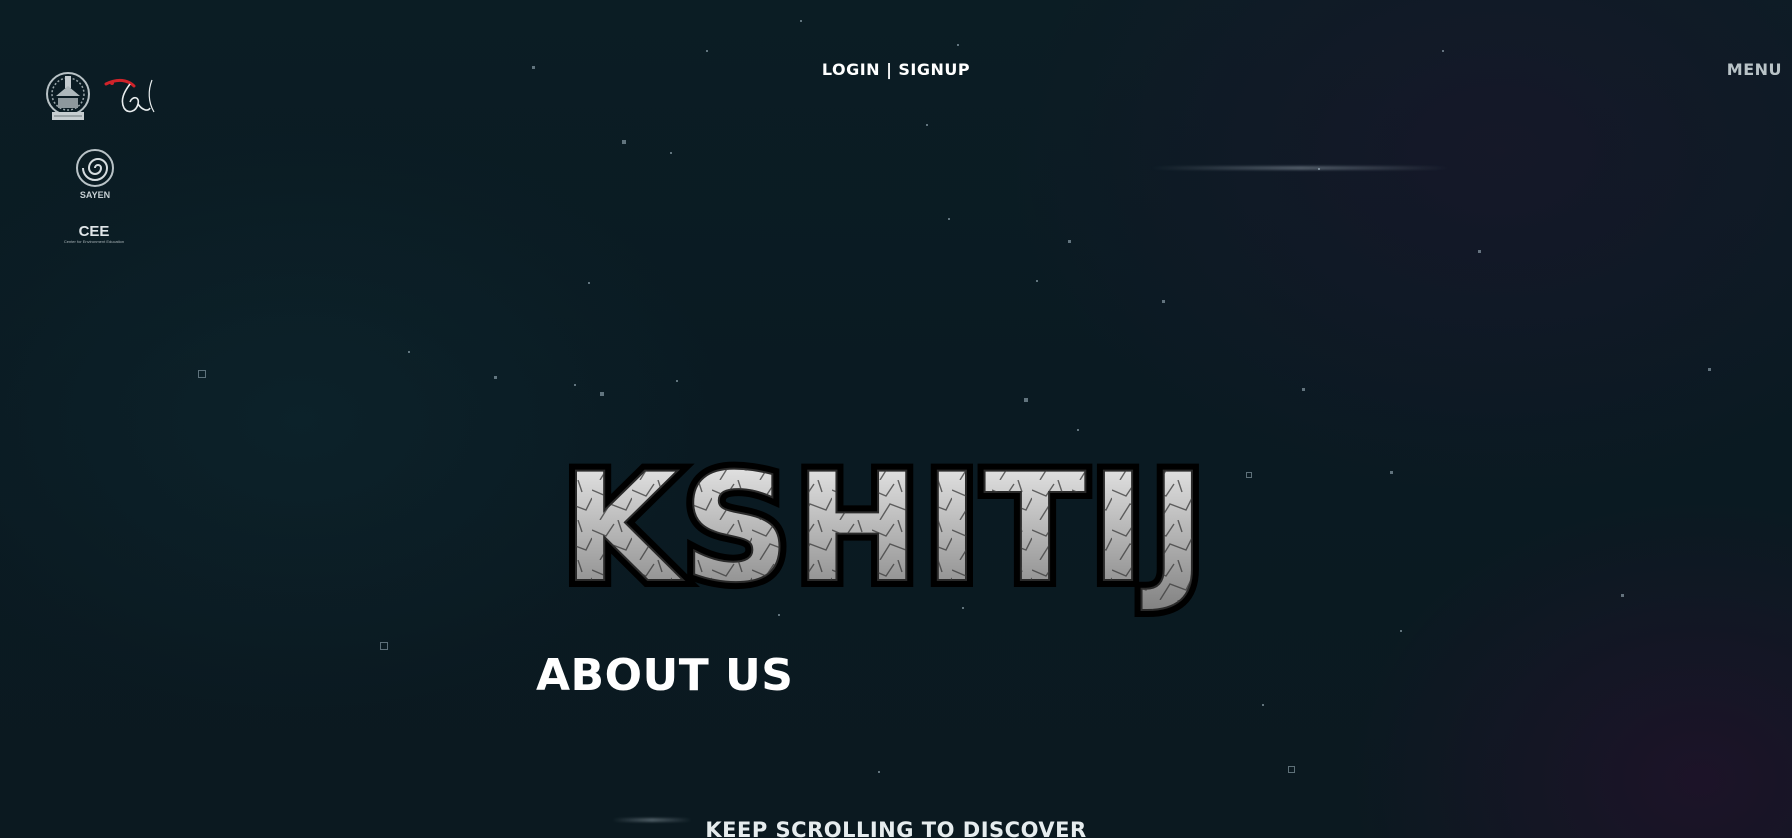  What do you see at coordinates (1300, 168) in the screenshot?
I see `light-streak` at bounding box center [1300, 168].